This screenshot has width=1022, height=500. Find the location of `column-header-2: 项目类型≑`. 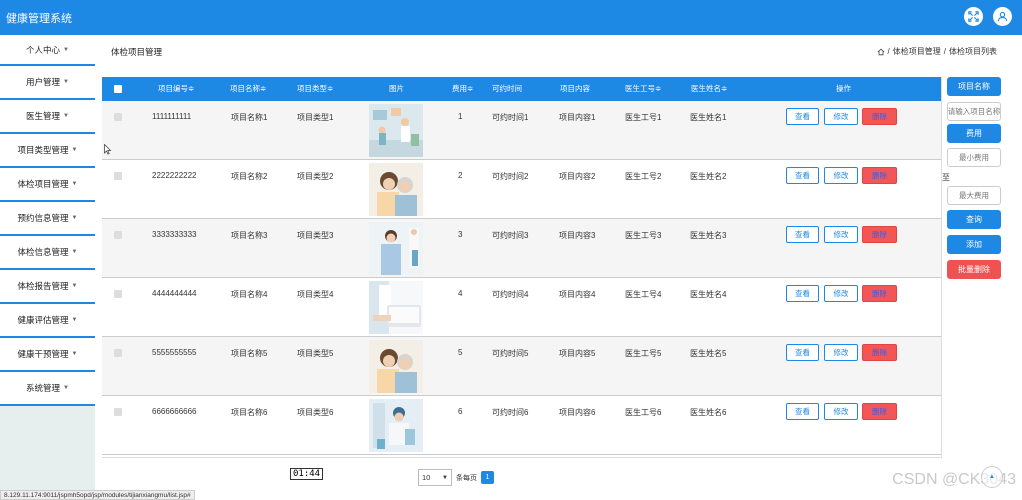

column-header-2: 项目类型≑ is located at coordinates (315, 89).